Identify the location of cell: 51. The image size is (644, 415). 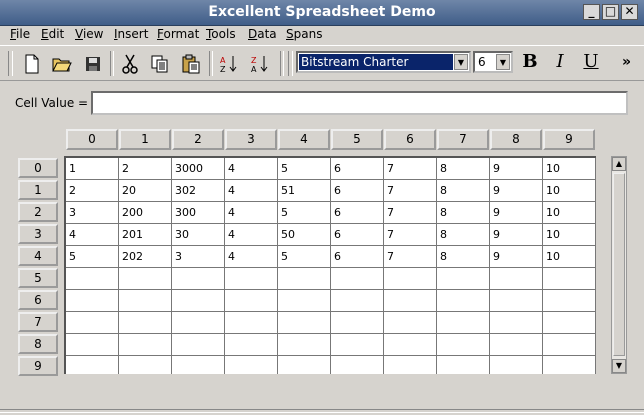
(304, 191).